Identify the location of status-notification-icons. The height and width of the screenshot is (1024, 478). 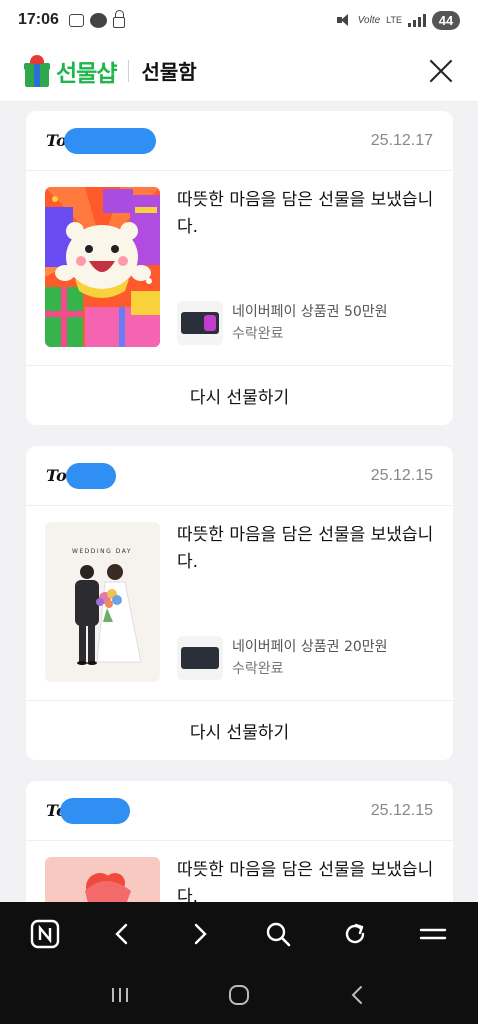
(96, 18).